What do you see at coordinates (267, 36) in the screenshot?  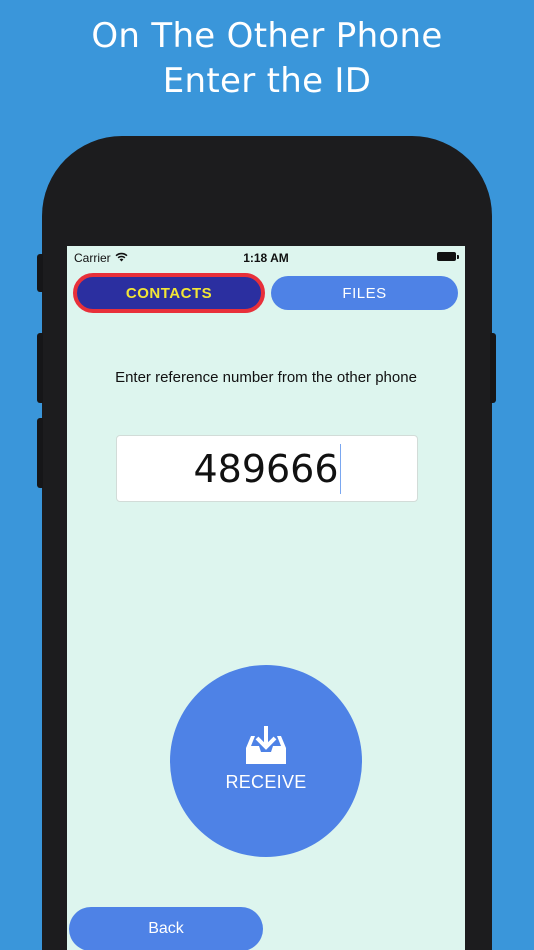 I see `headline-line-1: On The Other Phone` at bounding box center [267, 36].